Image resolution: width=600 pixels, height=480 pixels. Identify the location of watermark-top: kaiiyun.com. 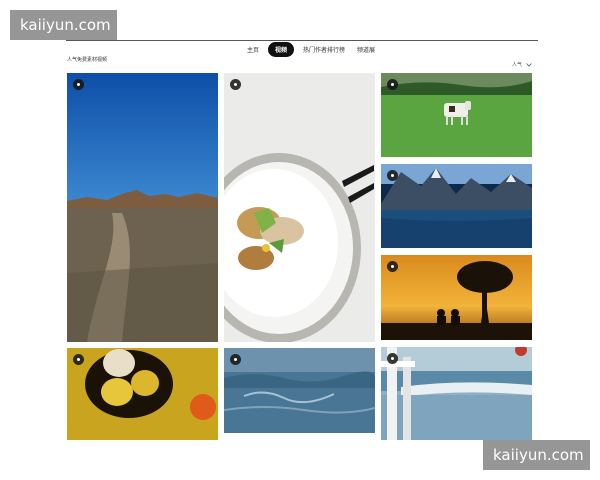
(63, 25).